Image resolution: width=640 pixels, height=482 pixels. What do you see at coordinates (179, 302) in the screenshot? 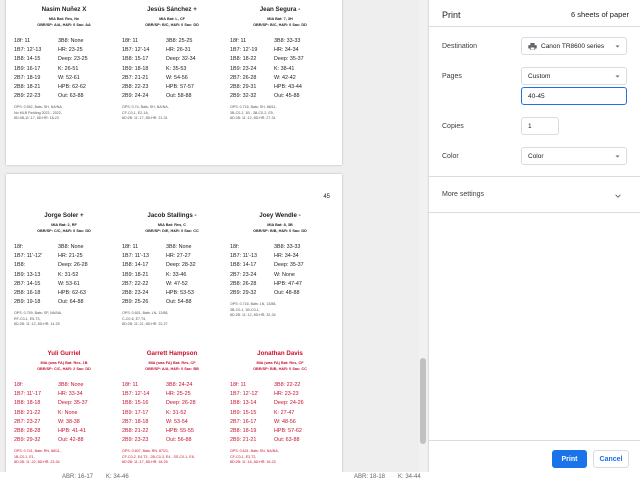
I see `stat-right: Out: 54-88` at bounding box center [179, 302].